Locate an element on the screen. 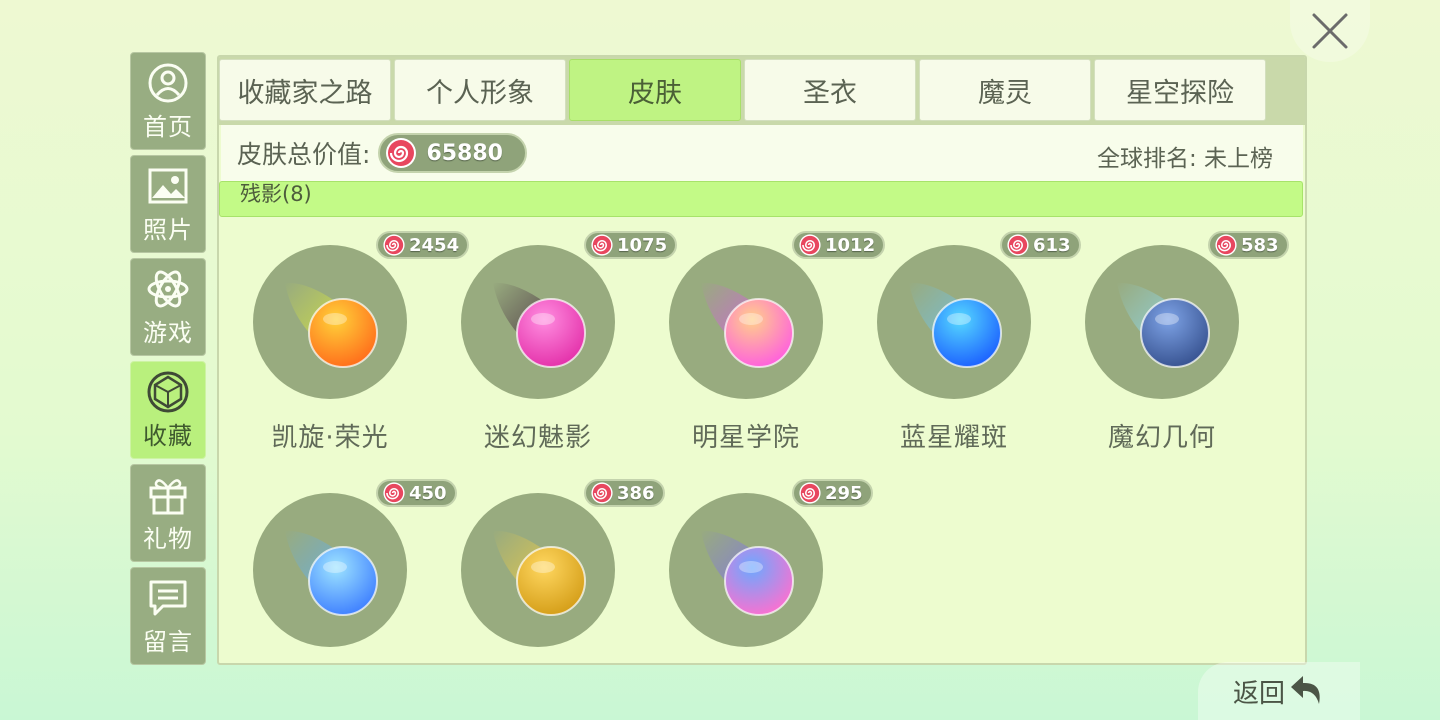 Image resolution: width=1440 pixels, height=720 pixels. section-header: 残影(8) is located at coordinates (761, 199).